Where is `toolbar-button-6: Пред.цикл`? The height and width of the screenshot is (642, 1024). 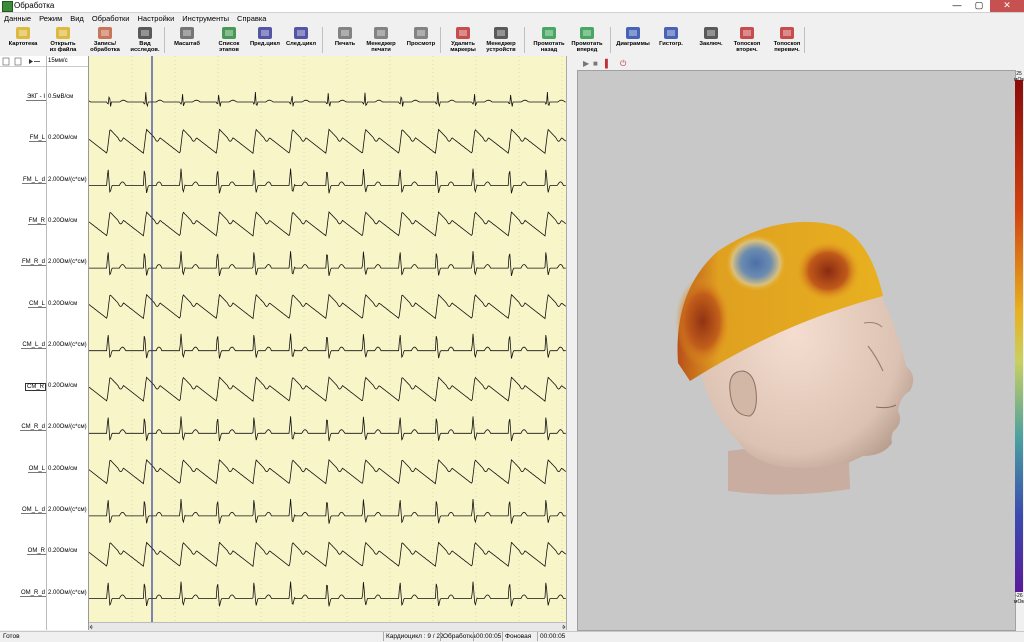 toolbar-button-6: Пред.цикл is located at coordinates (265, 40).